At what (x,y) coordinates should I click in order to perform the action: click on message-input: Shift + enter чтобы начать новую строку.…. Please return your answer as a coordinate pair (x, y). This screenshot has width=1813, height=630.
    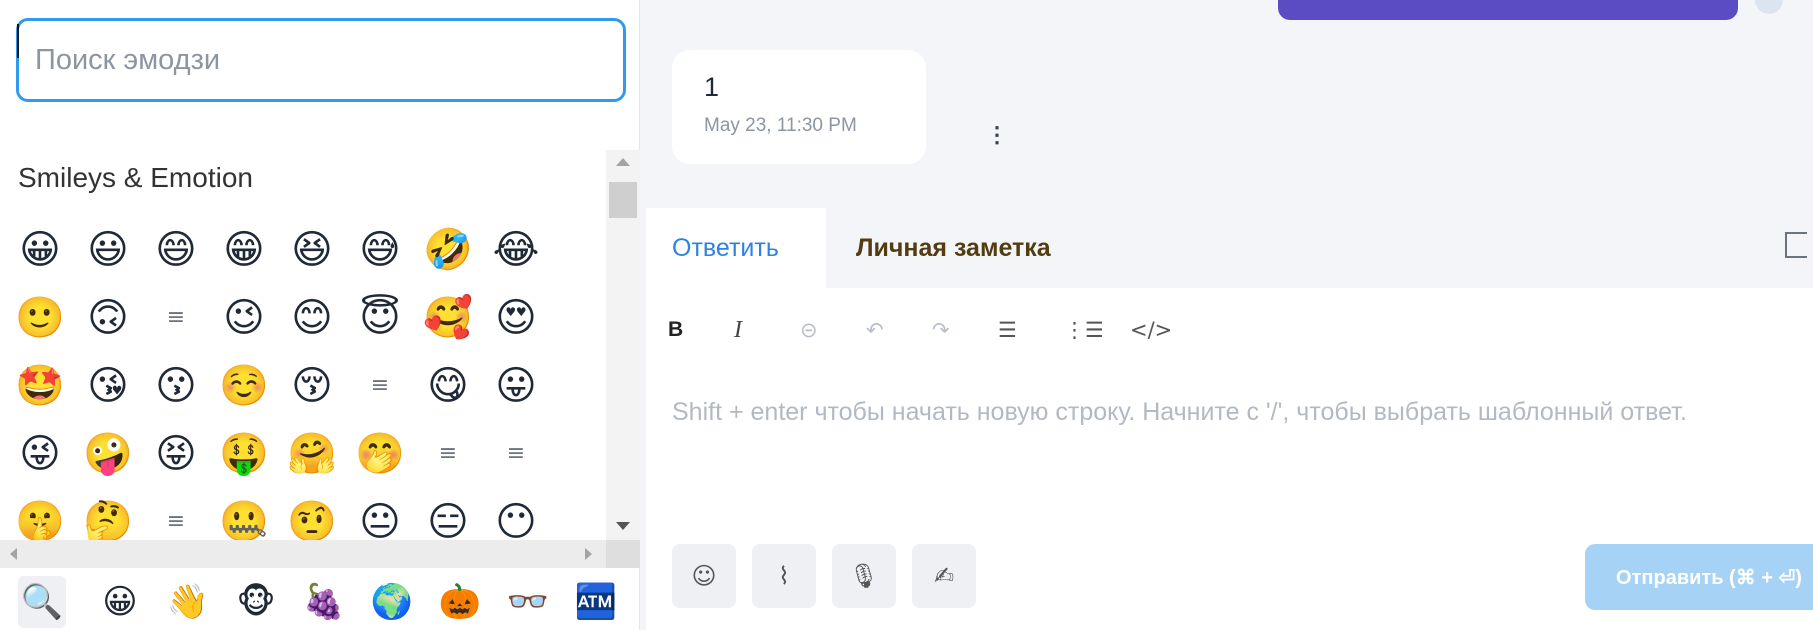
    Looking at the image, I should click on (1227, 412).